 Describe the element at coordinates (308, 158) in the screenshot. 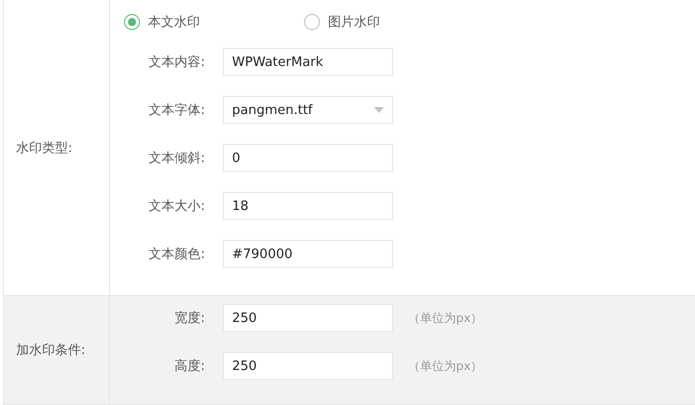

I see `input-field: 0` at that location.